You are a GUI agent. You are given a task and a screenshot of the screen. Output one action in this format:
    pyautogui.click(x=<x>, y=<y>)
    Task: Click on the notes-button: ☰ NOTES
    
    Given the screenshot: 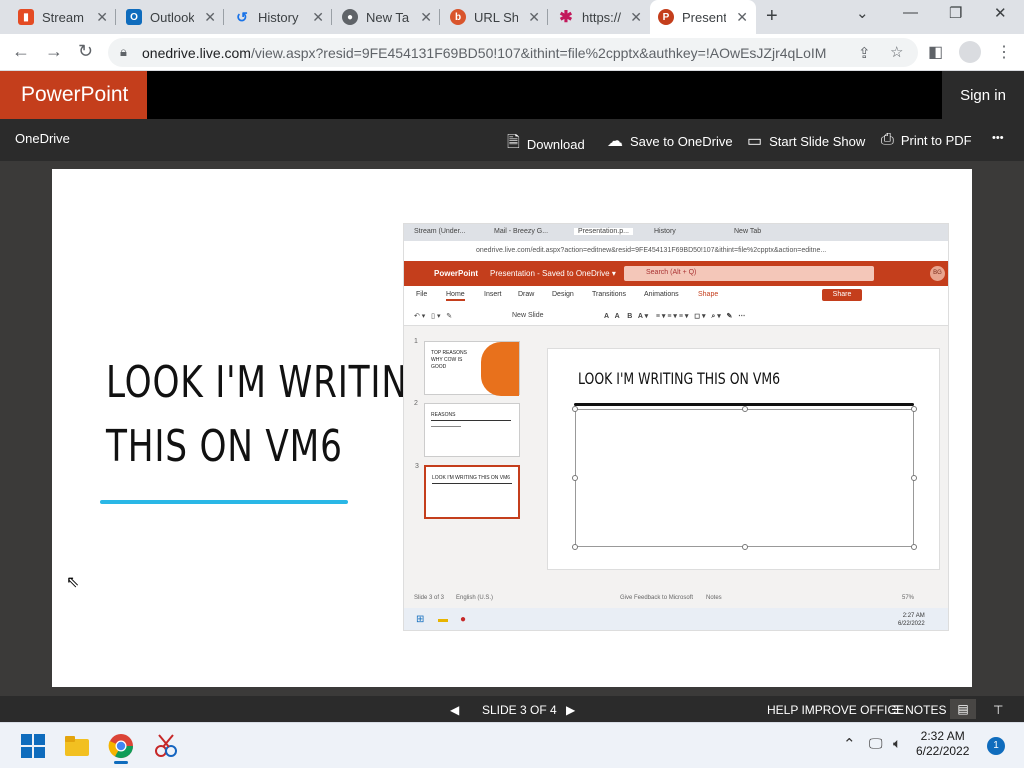 What is the action you would take?
    pyautogui.click(x=918, y=710)
    